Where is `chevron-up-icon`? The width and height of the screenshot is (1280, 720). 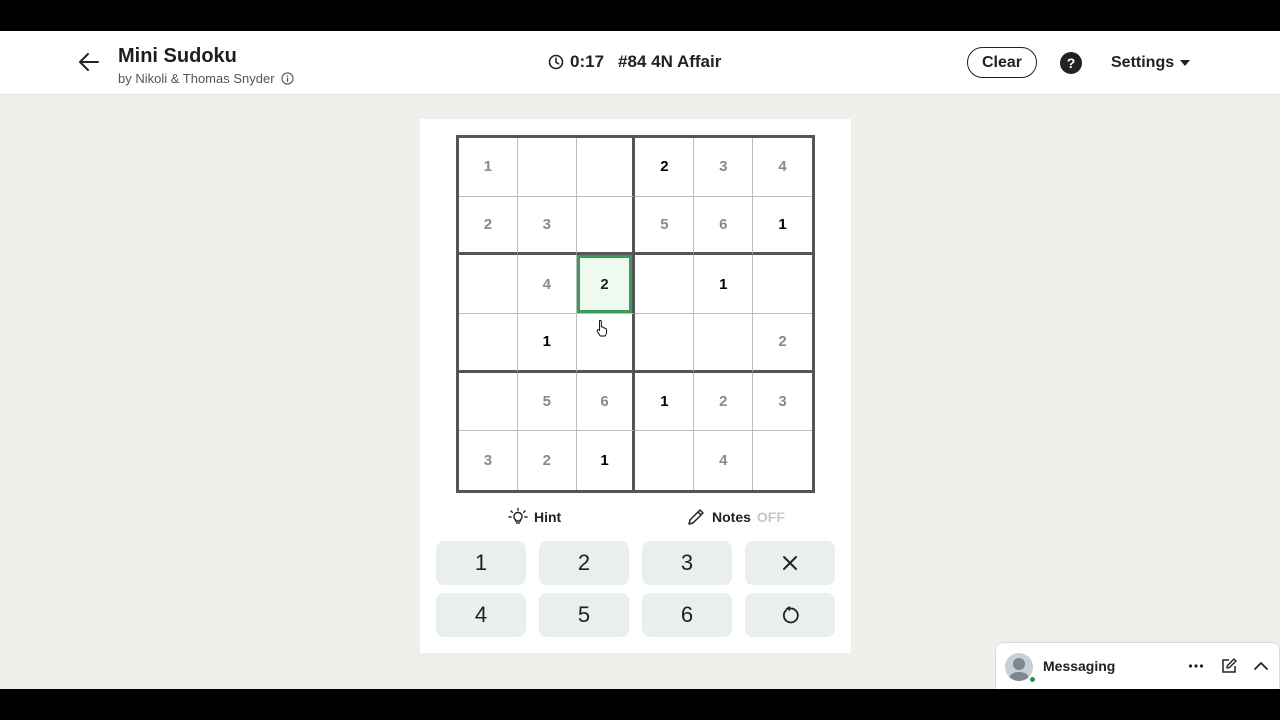
chevron-up-icon is located at coordinates (1261, 666).